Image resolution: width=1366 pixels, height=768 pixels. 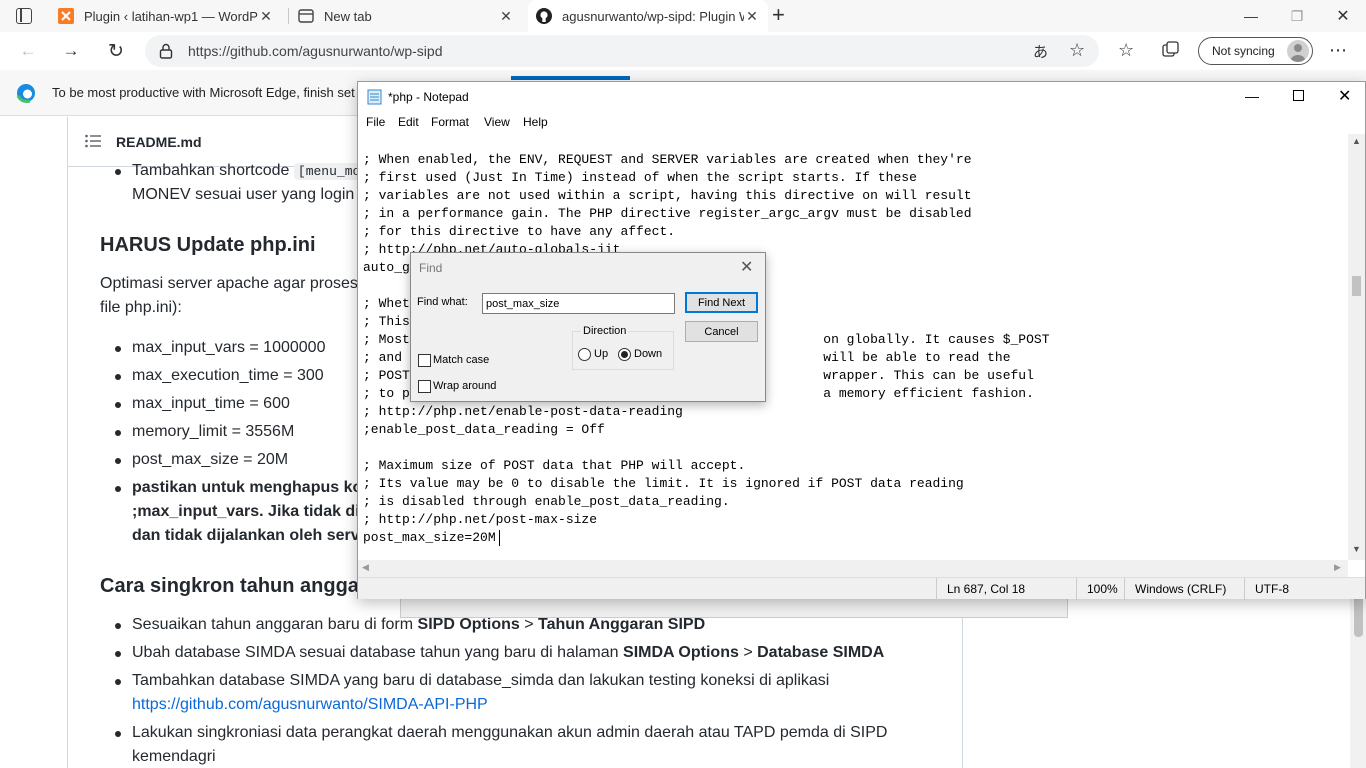 What do you see at coordinates (211, 170) in the screenshot?
I see `text: Tambahkan shortcode` at bounding box center [211, 170].